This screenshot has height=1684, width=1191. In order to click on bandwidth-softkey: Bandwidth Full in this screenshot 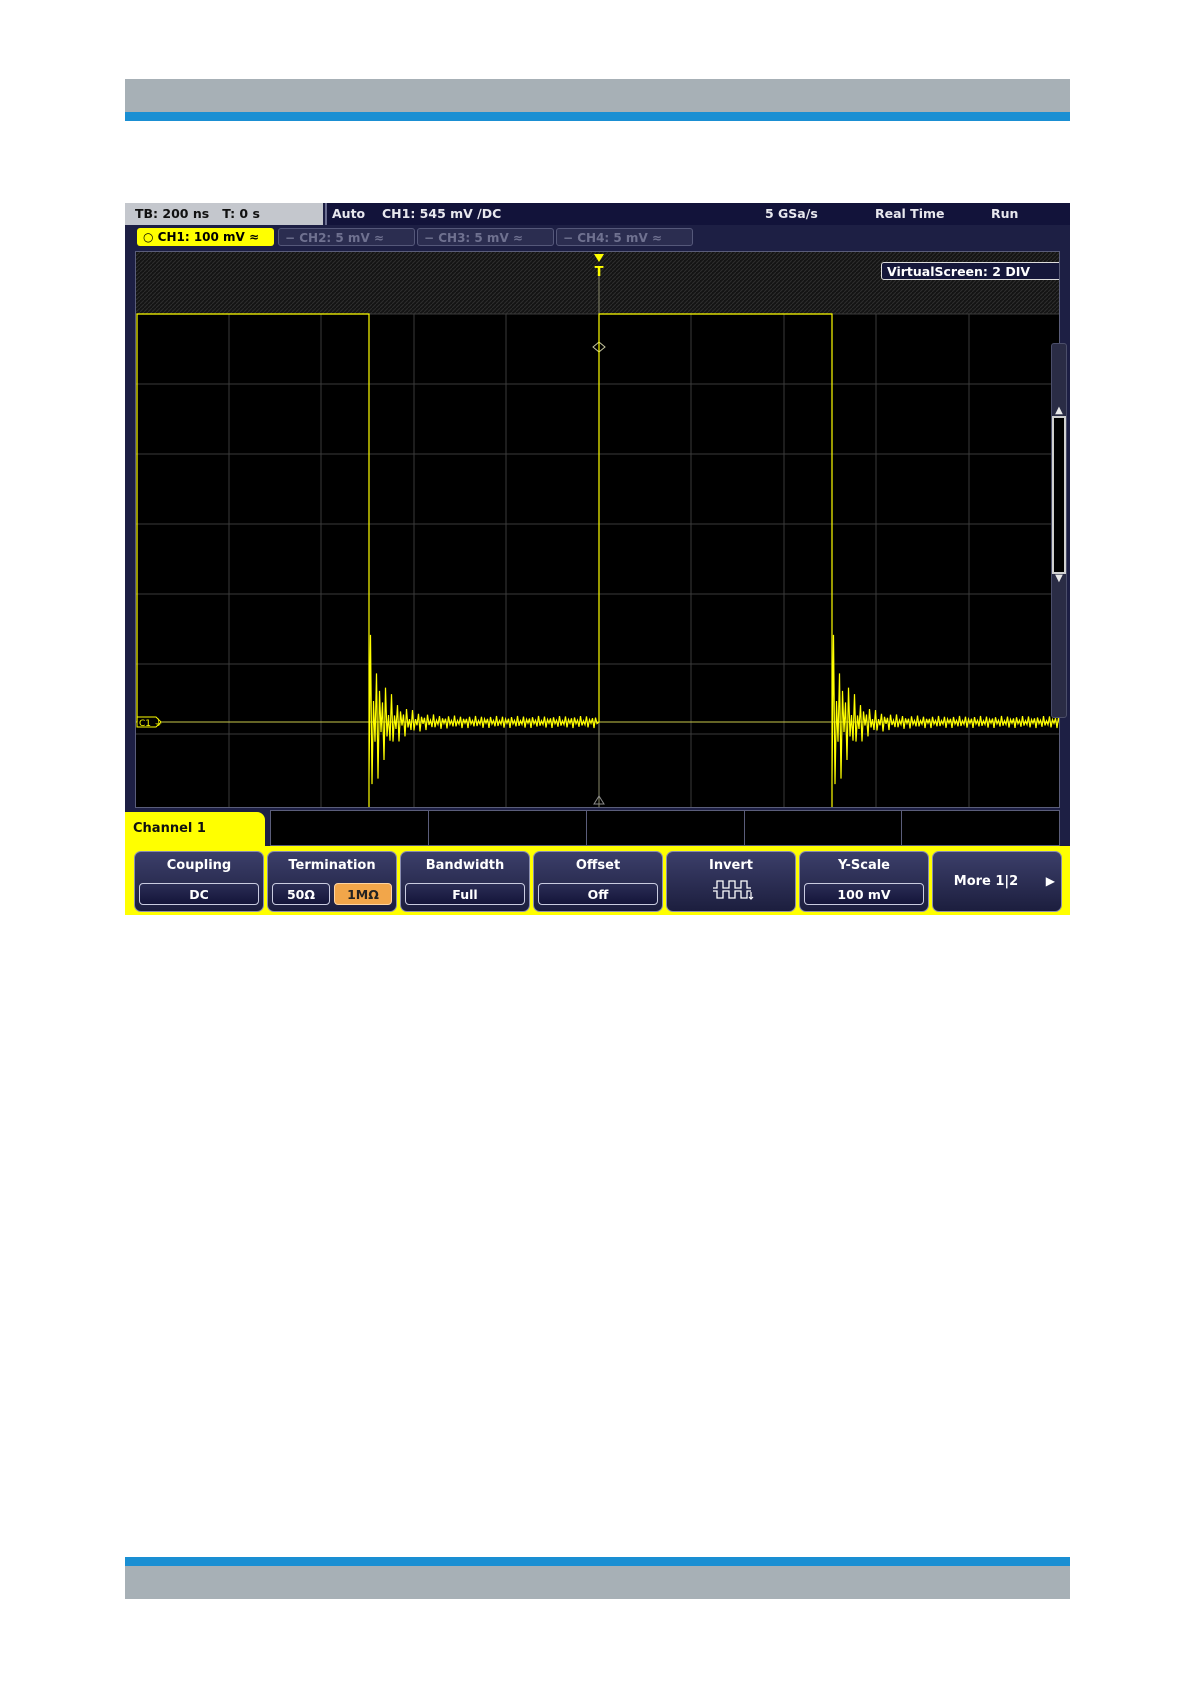, I will do `click(465, 881)`.